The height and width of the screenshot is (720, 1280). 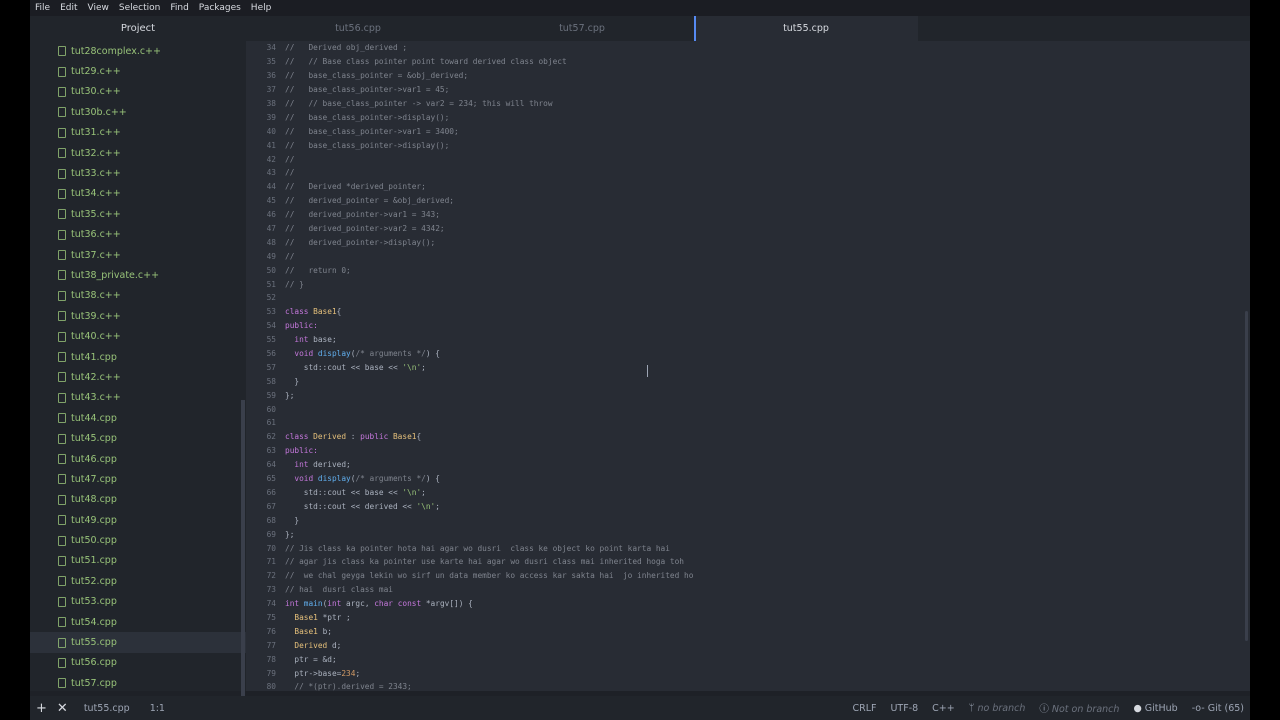 What do you see at coordinates (271, 534) in the screenshot?
I see `line-number: 69` at bounding box center [271, 534].